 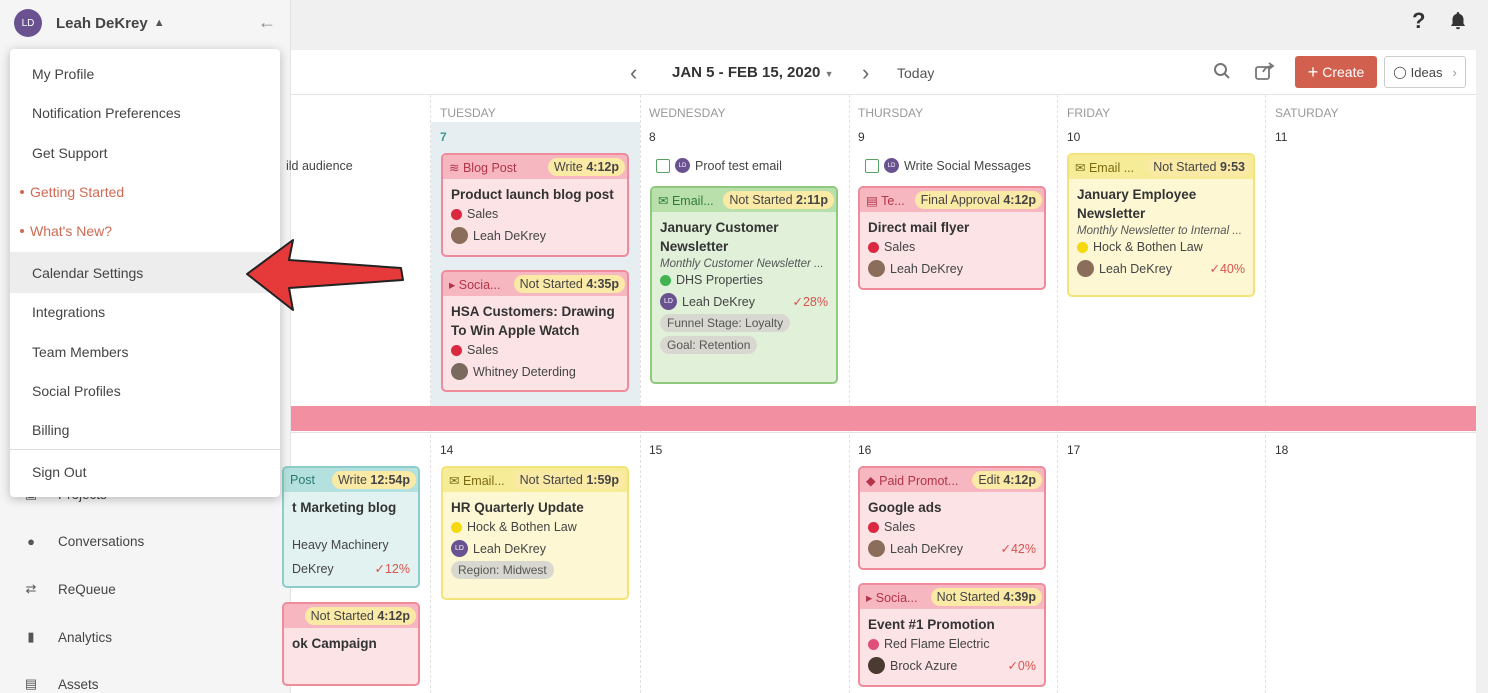 I want to click on progress-percent: ✓28%, so click(x=810, y=302).